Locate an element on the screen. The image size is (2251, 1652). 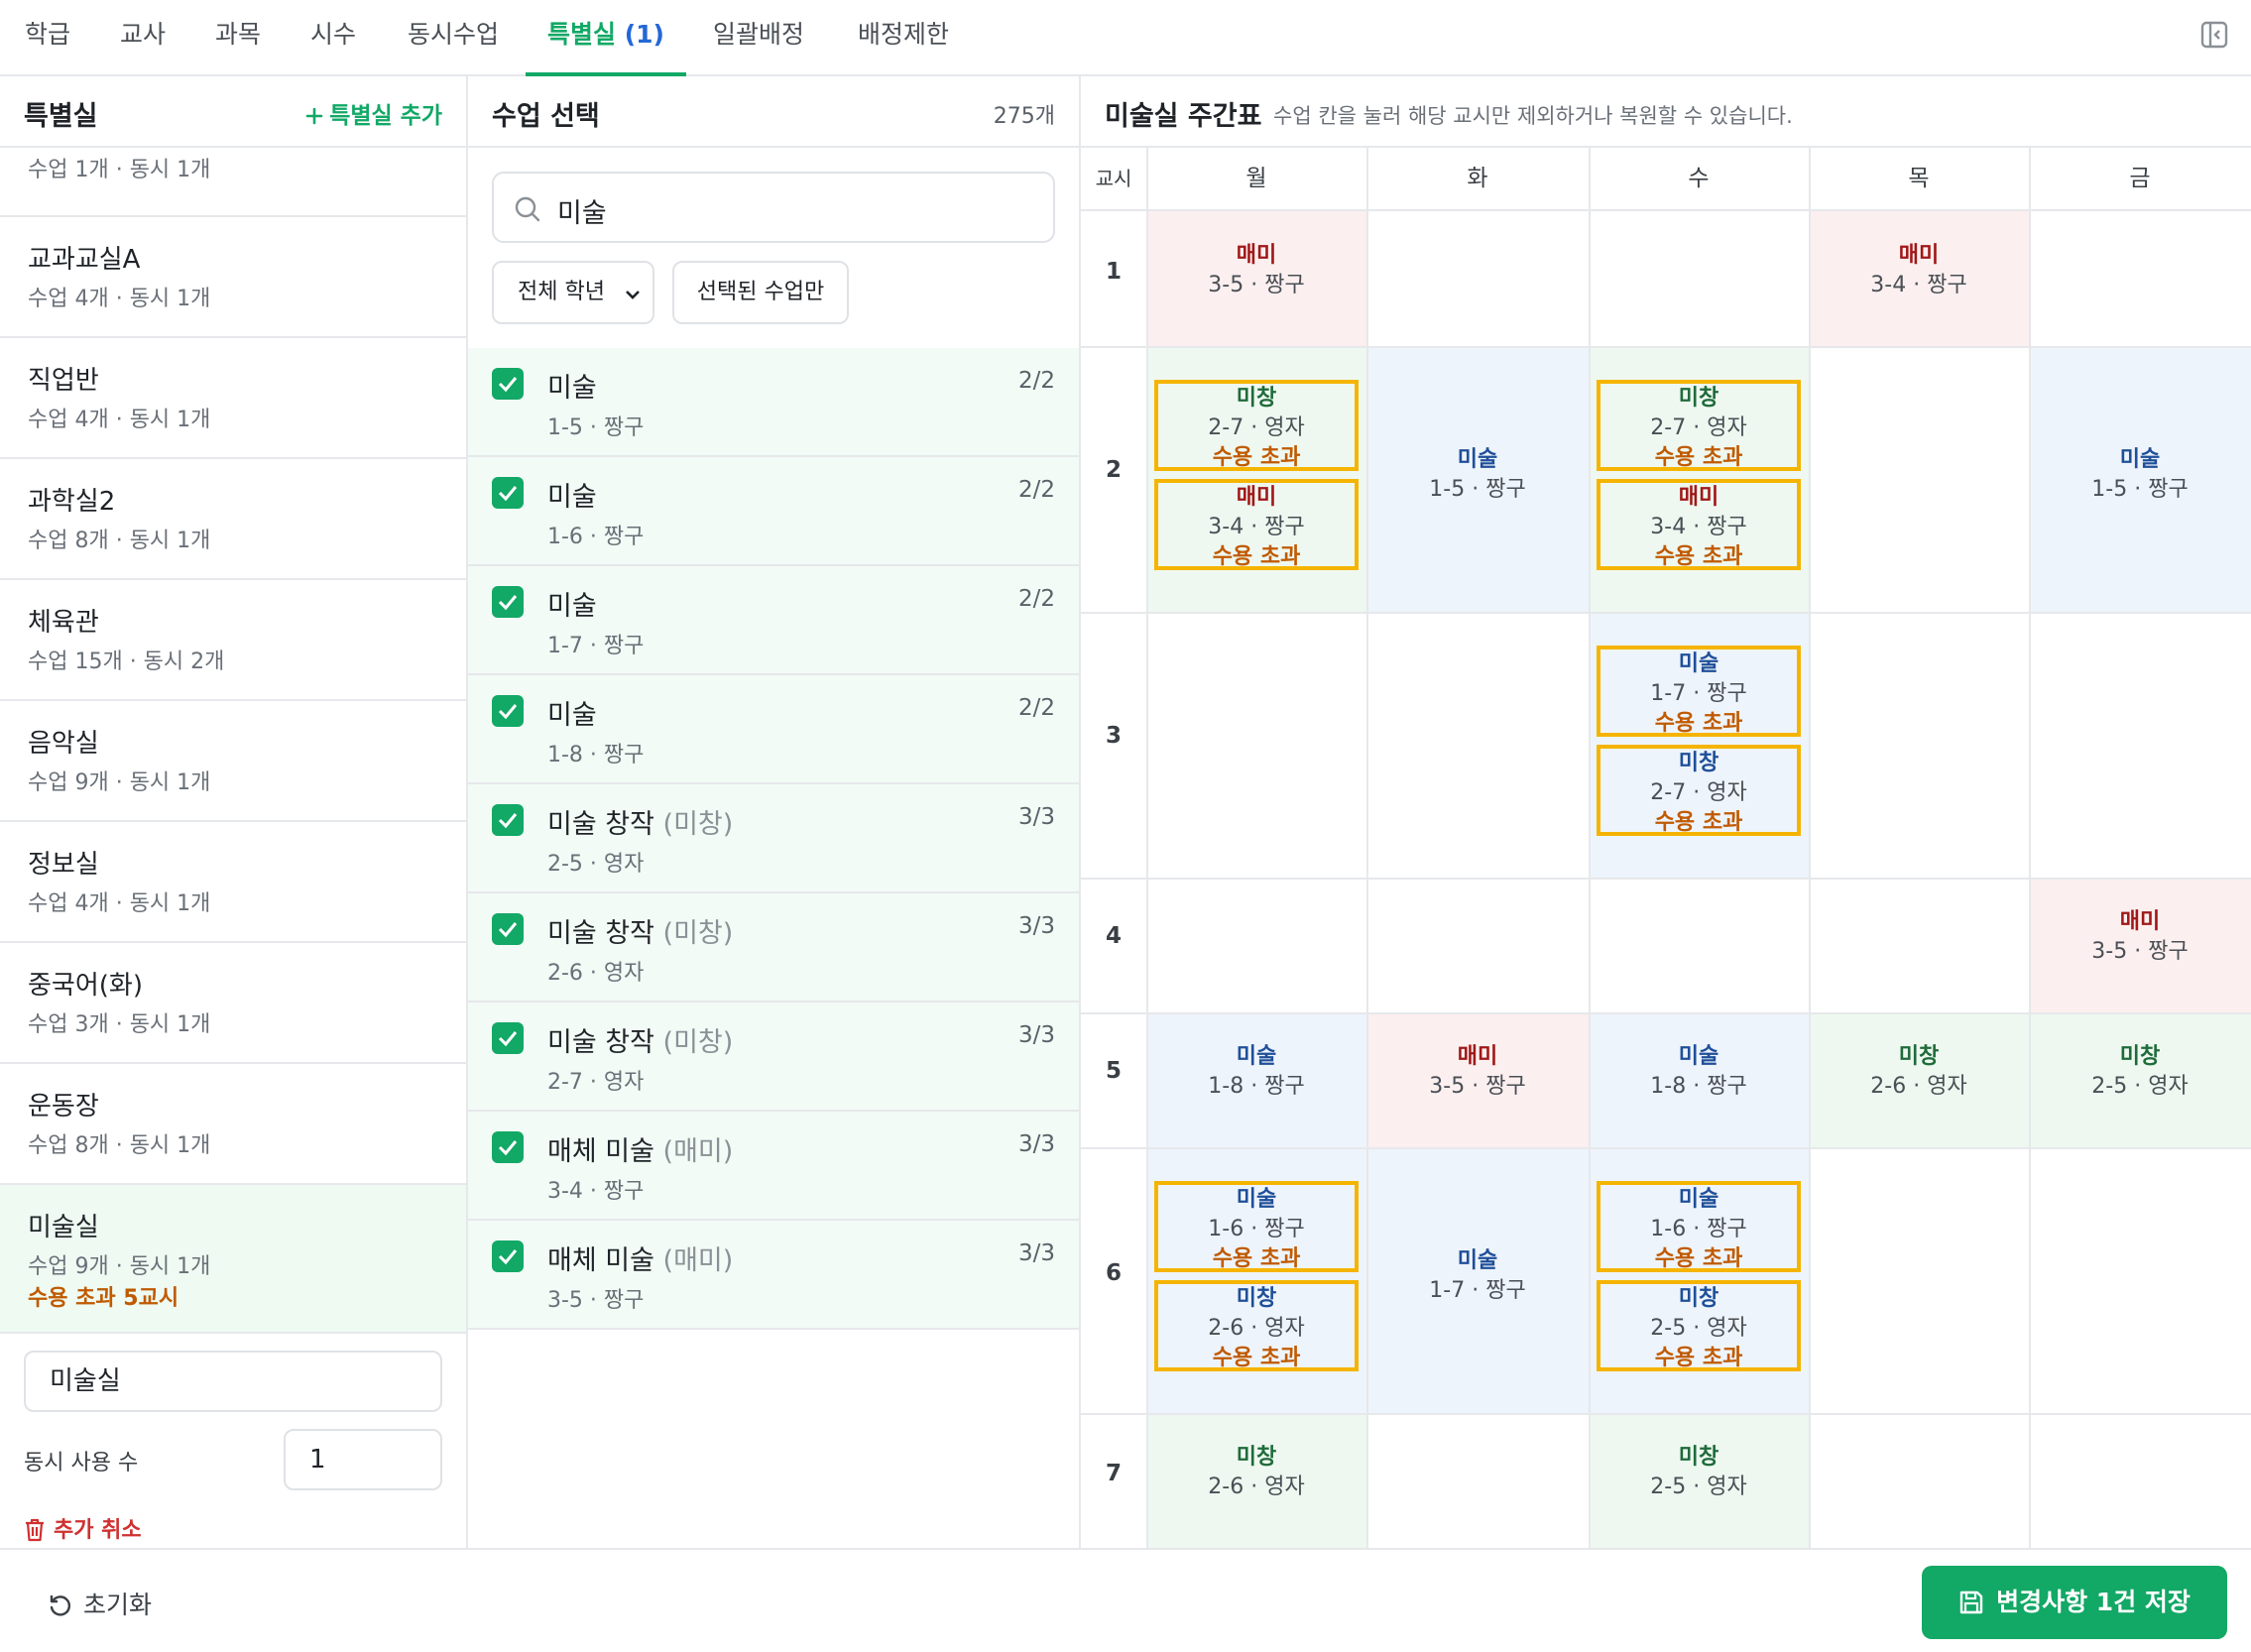
search-input: 미술 is located at coordinates (773, 207).